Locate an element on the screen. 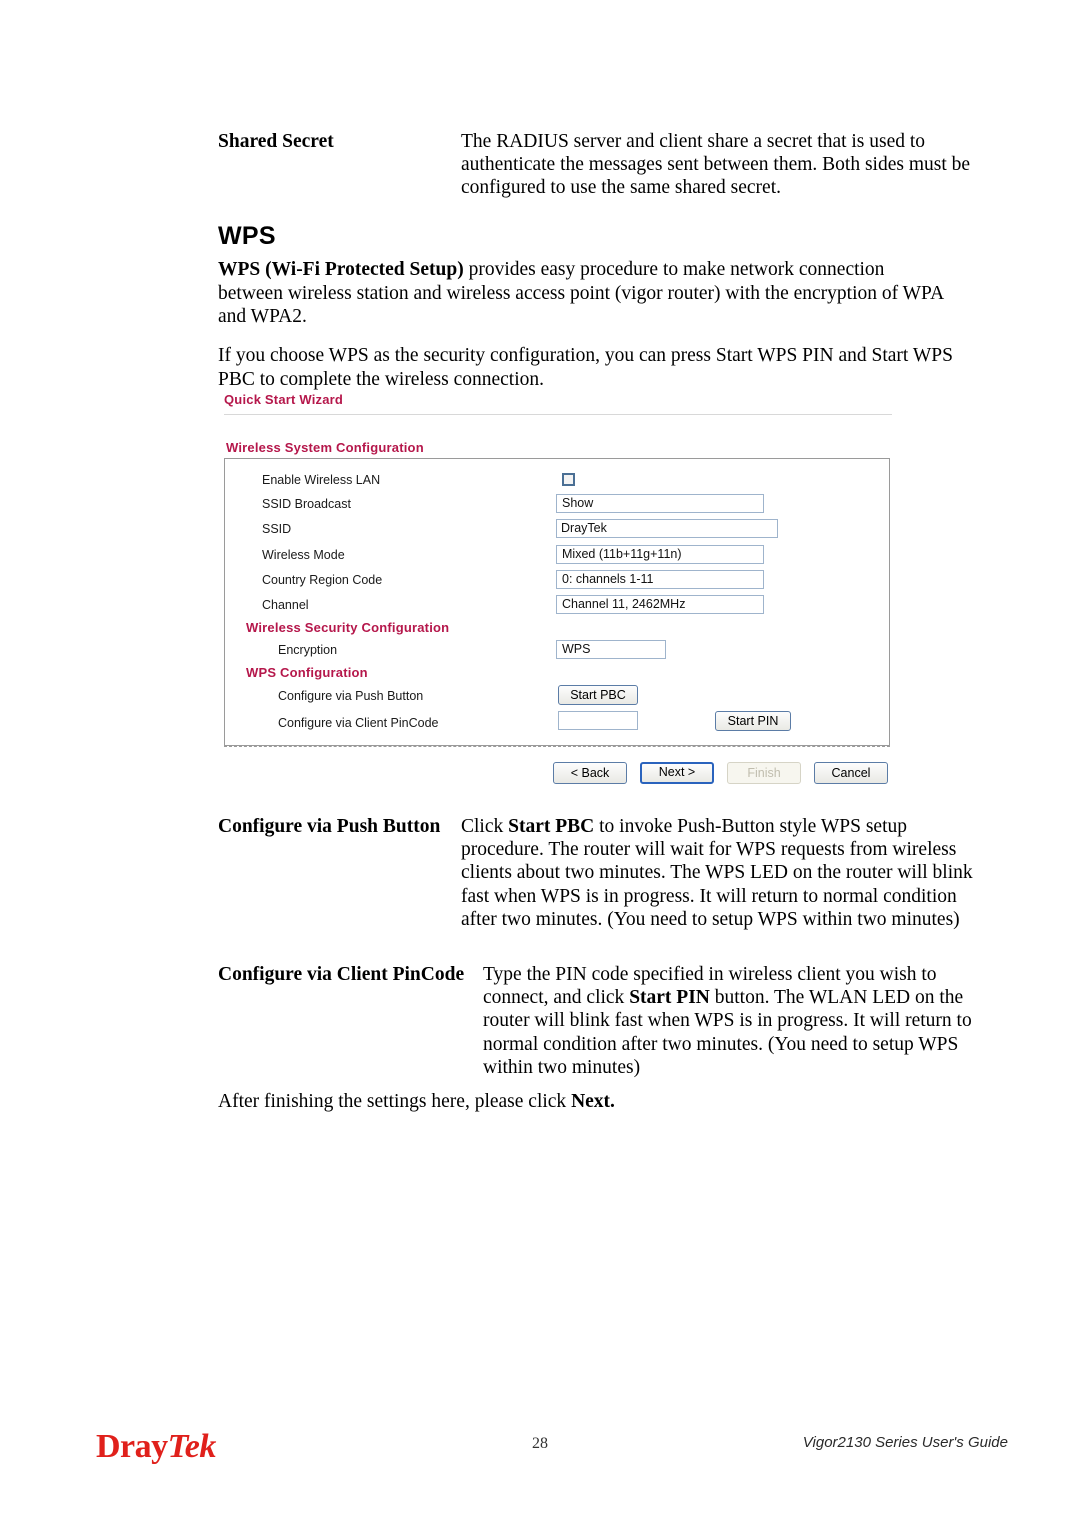  section-wireless-security-configuration: Wireless Security Configuration is located at coordinates (348, 627).